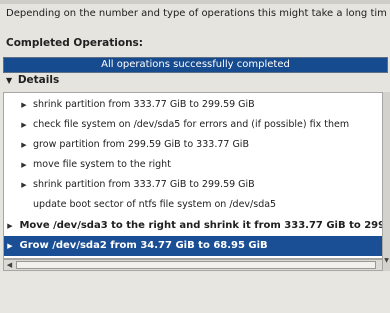 Image resolution: width=390 pixels, height=313 pixels. Describe the element at coordinates (195, 2) in the screenshot. I see `top-edge` at that location.